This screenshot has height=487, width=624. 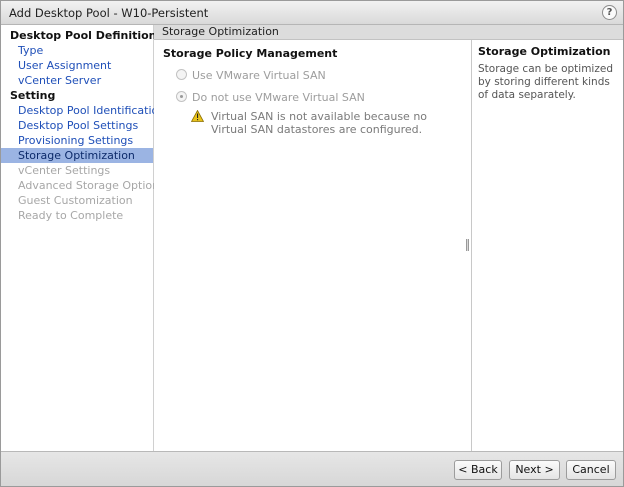 What do you see at coordinates (77, 65) in the screenshot?
I see `sidebar-item-user-assignment: User Assignment` at bounding box center [77, 65].